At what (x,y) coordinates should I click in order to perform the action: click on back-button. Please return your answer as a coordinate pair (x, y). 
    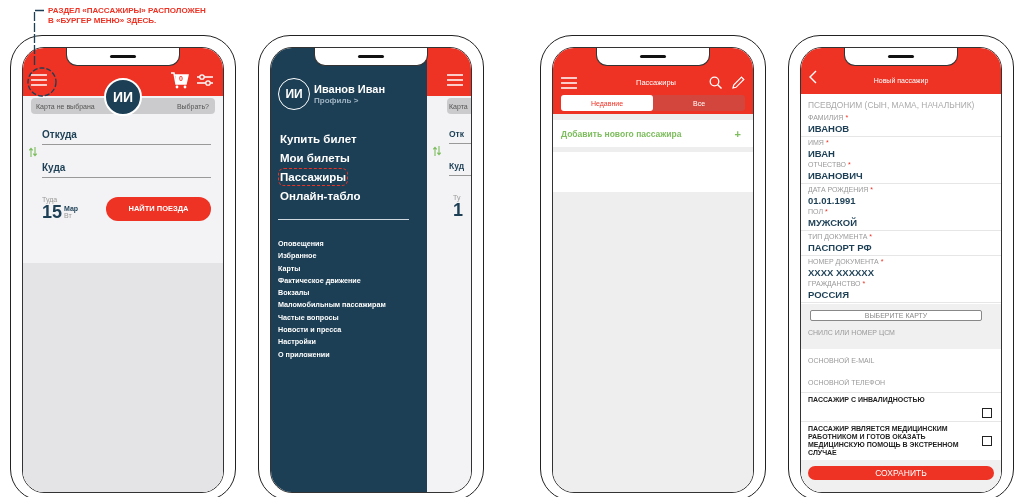
    Looking at the image, I should click on (813, 77).